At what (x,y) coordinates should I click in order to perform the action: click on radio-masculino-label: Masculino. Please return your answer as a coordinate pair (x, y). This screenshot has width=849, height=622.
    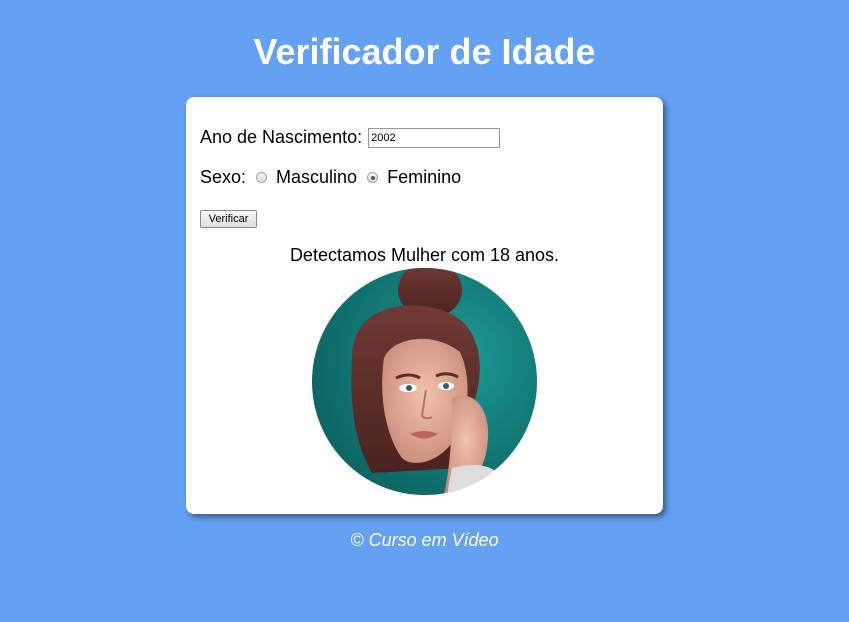
    Looking at the image, I should click on (316, 177).